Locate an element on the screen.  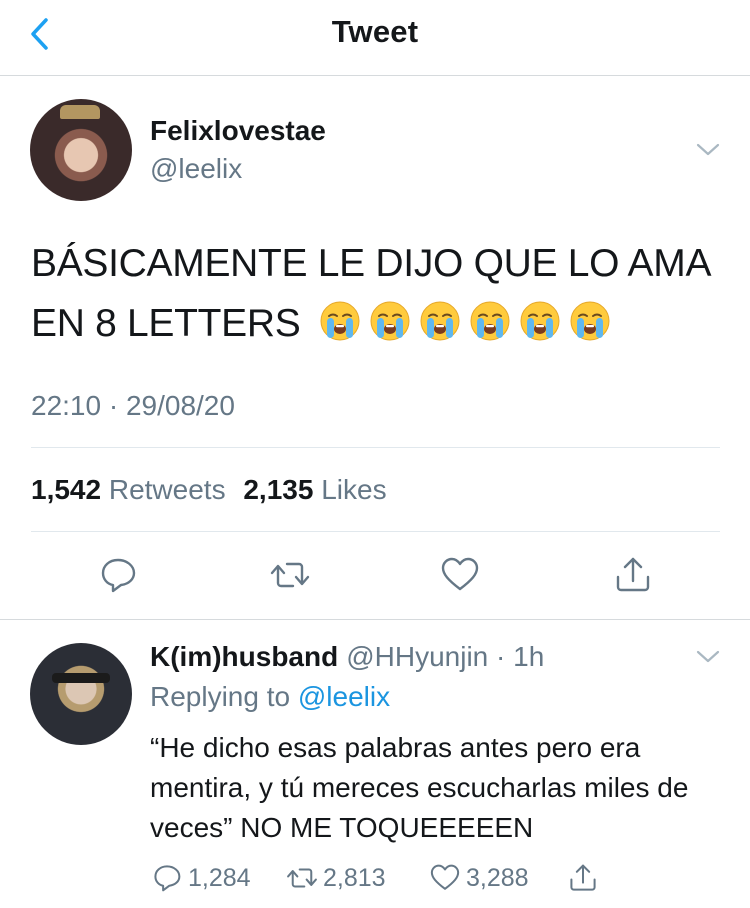
reply-like-button: 3,288 is located at coordinates (478, 878).